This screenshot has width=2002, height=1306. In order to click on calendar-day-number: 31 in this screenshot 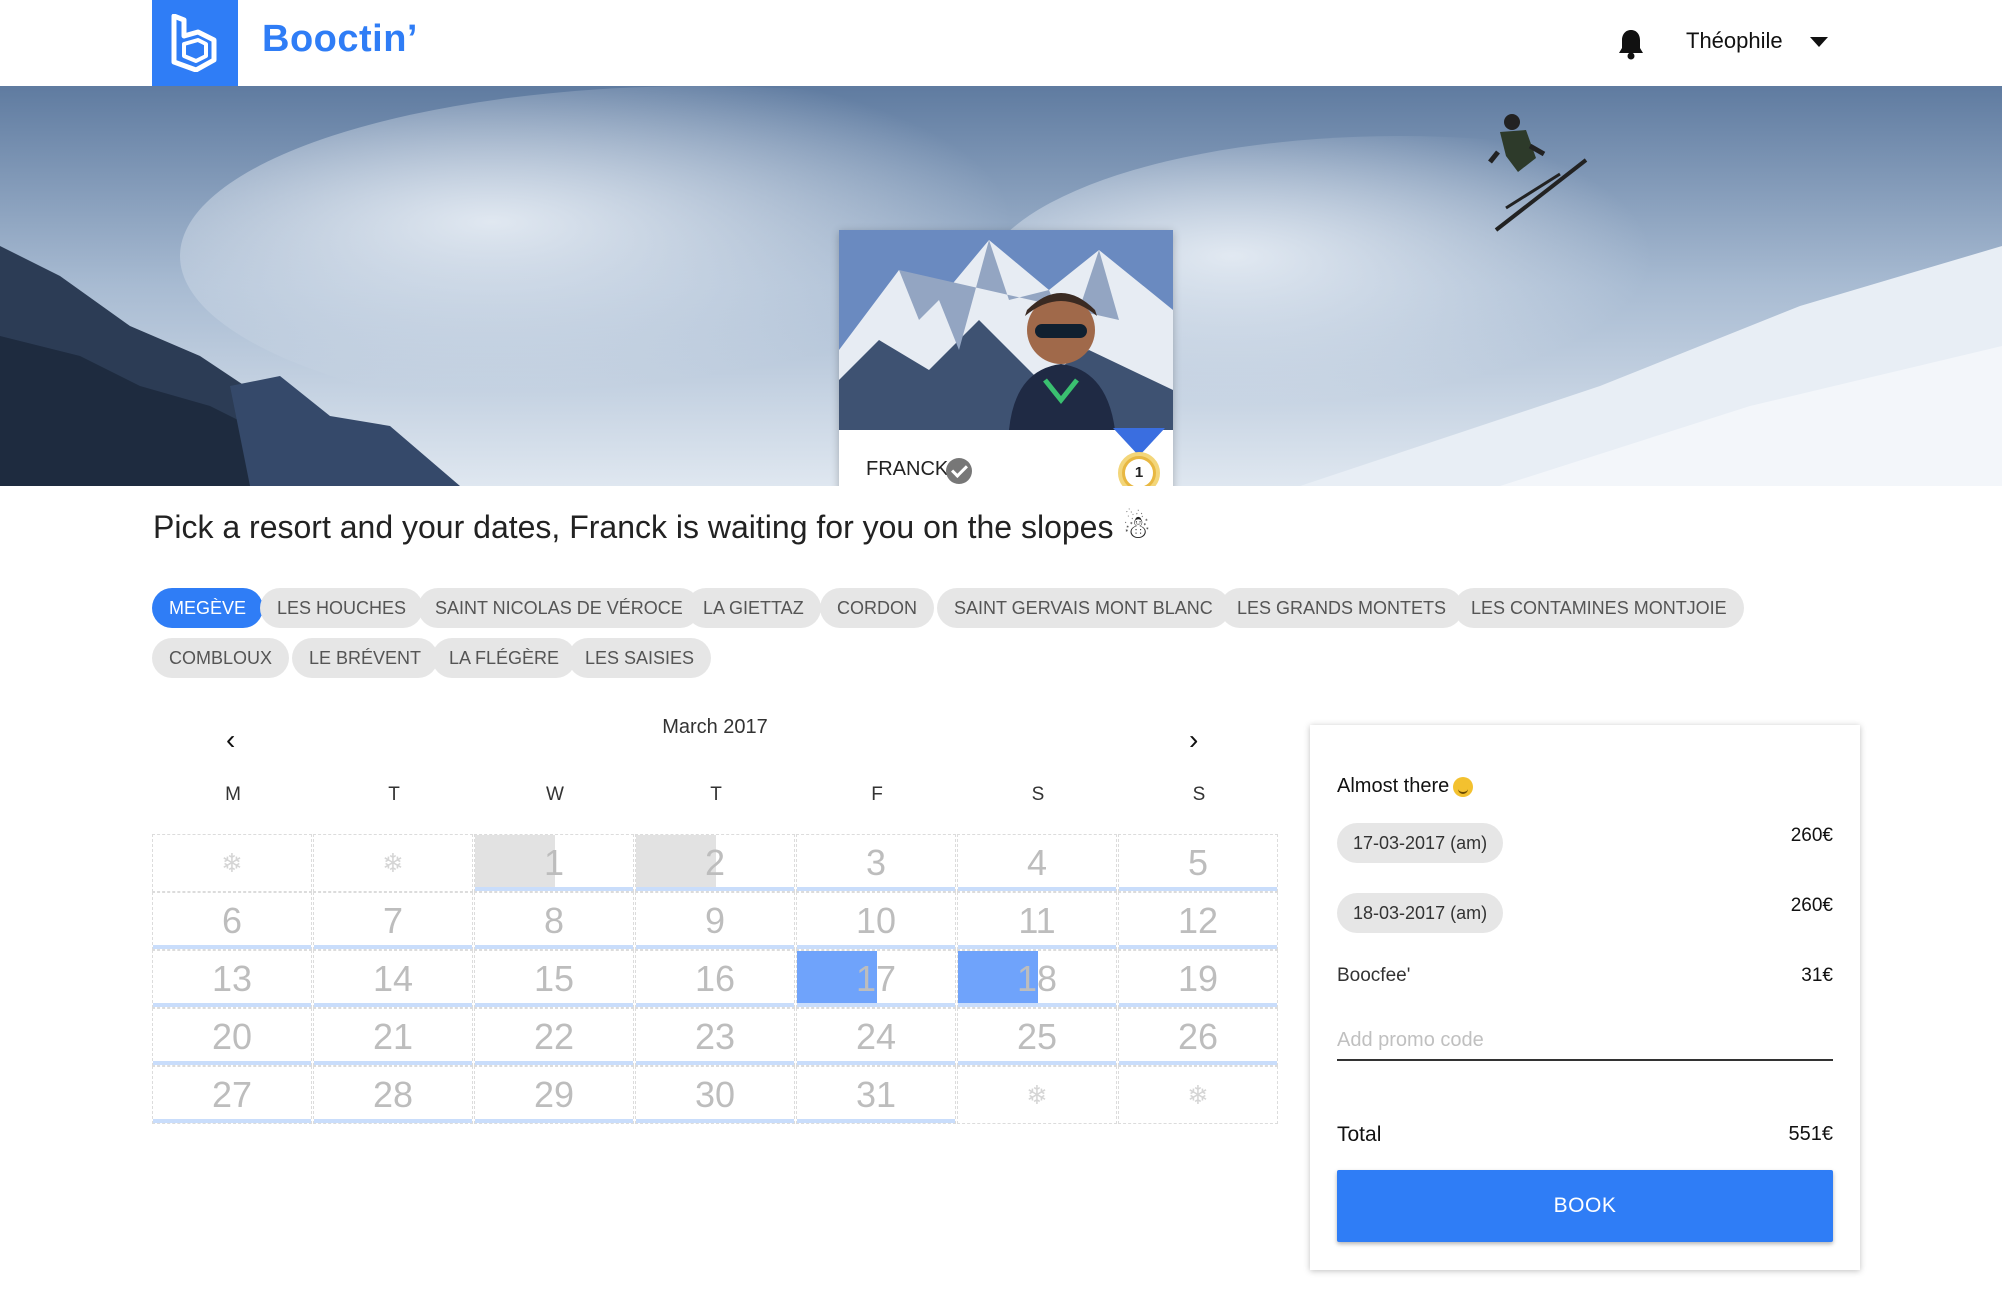, I will do `click(876, 1094)`.